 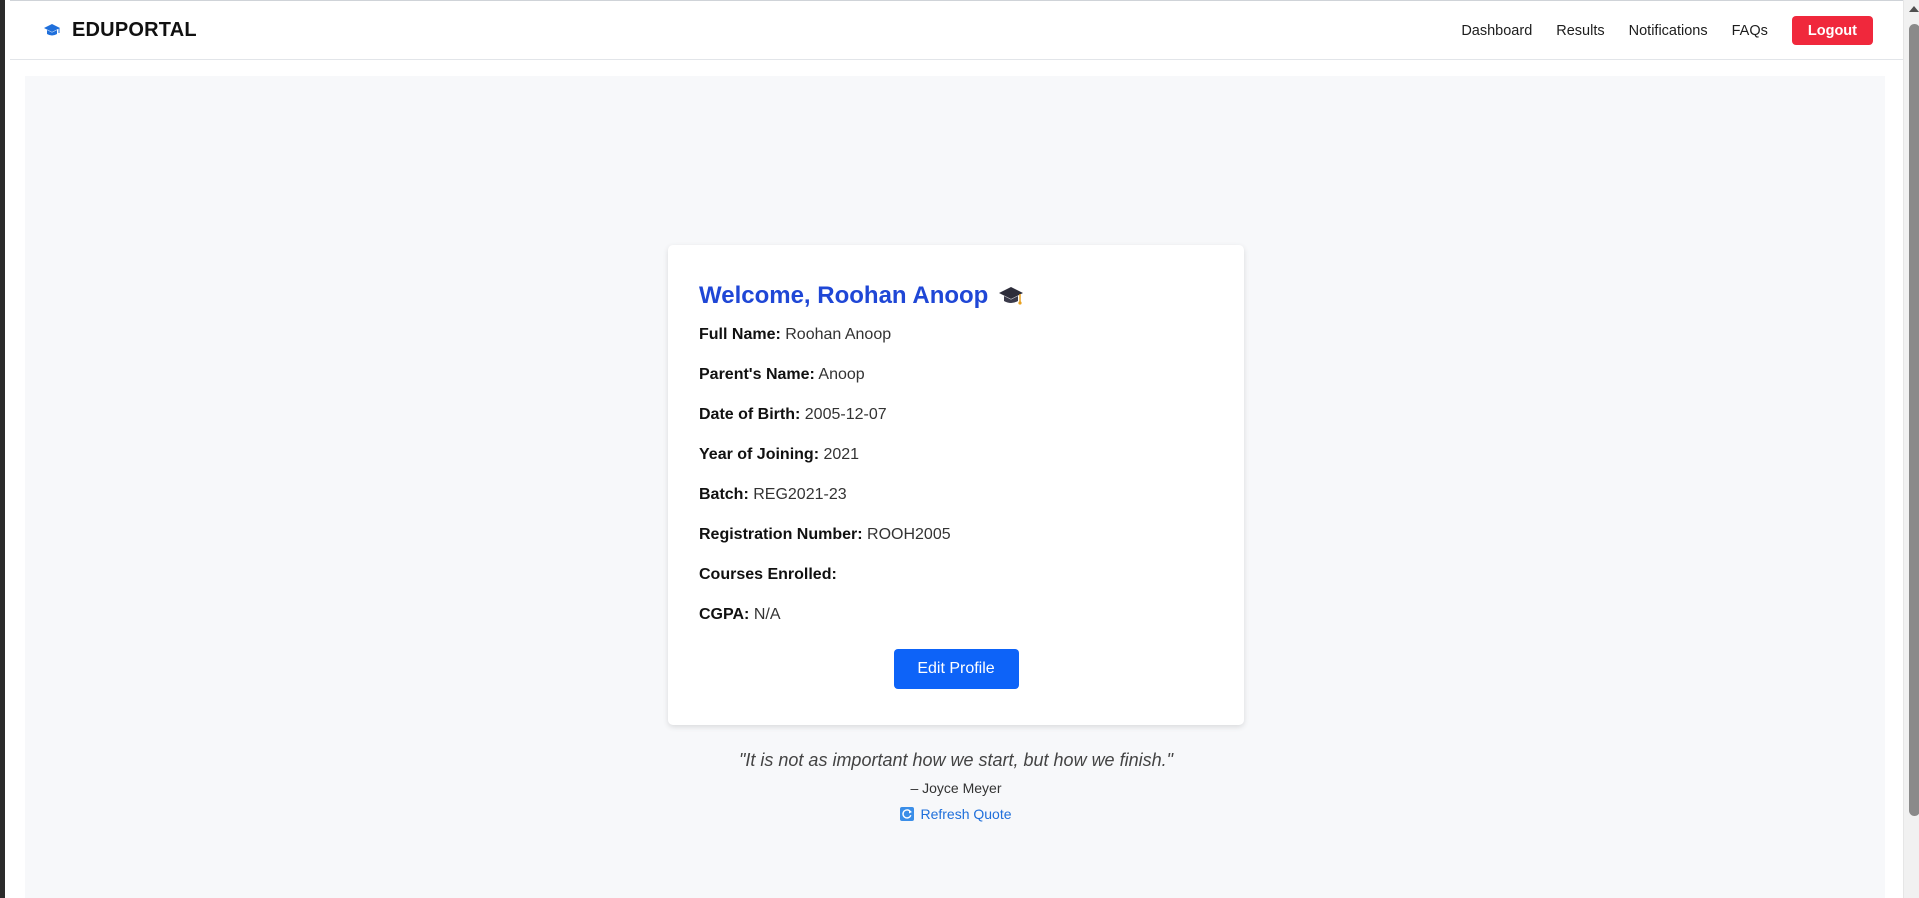 What do you see at coordinates (956, 425) in the screenshot?
I see `date-of-birth-row: Date of Birth: 2005-12-07` at bounding box center [956, 425].